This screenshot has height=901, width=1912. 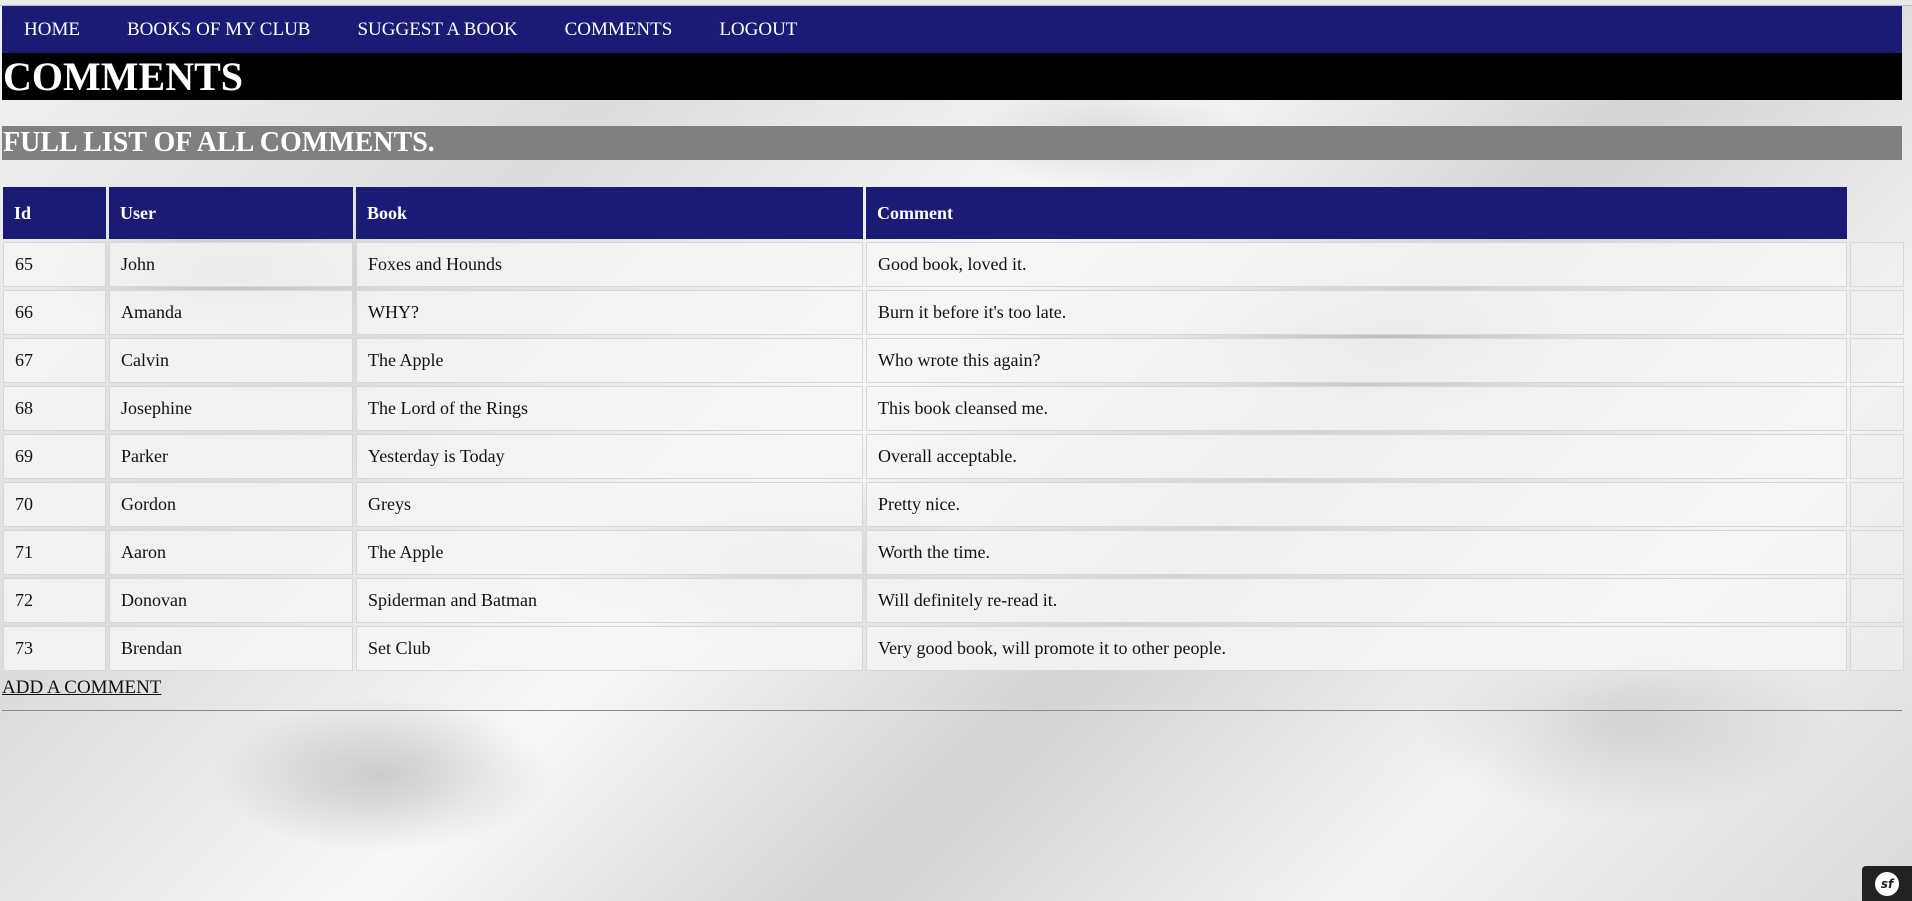 I want to click on symfony-logo-icon: sf, so click(x=1887, y=883).